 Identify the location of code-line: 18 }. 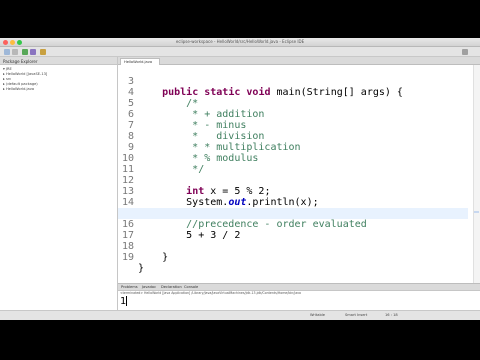
(293, 246).